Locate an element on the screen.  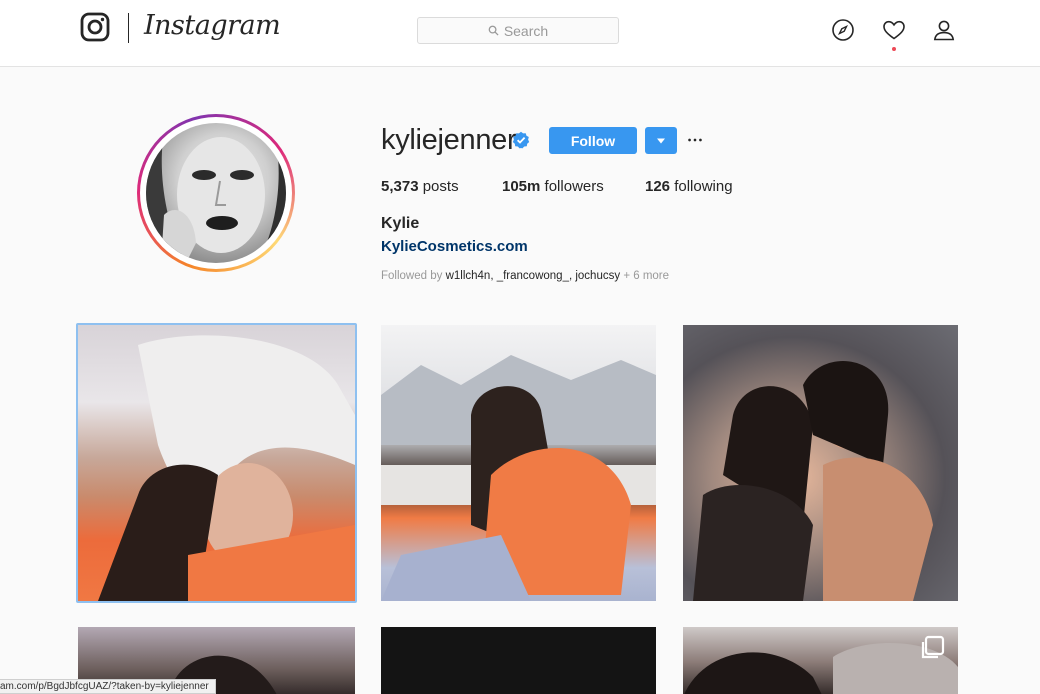
search-input: Search is located at coordinates (518, 30).